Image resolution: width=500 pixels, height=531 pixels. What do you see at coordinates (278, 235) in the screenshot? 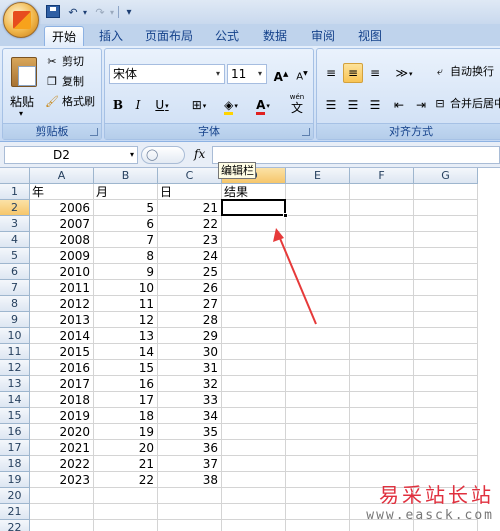
I see `annotation-arrow-head` at bounding box center [278, 235].